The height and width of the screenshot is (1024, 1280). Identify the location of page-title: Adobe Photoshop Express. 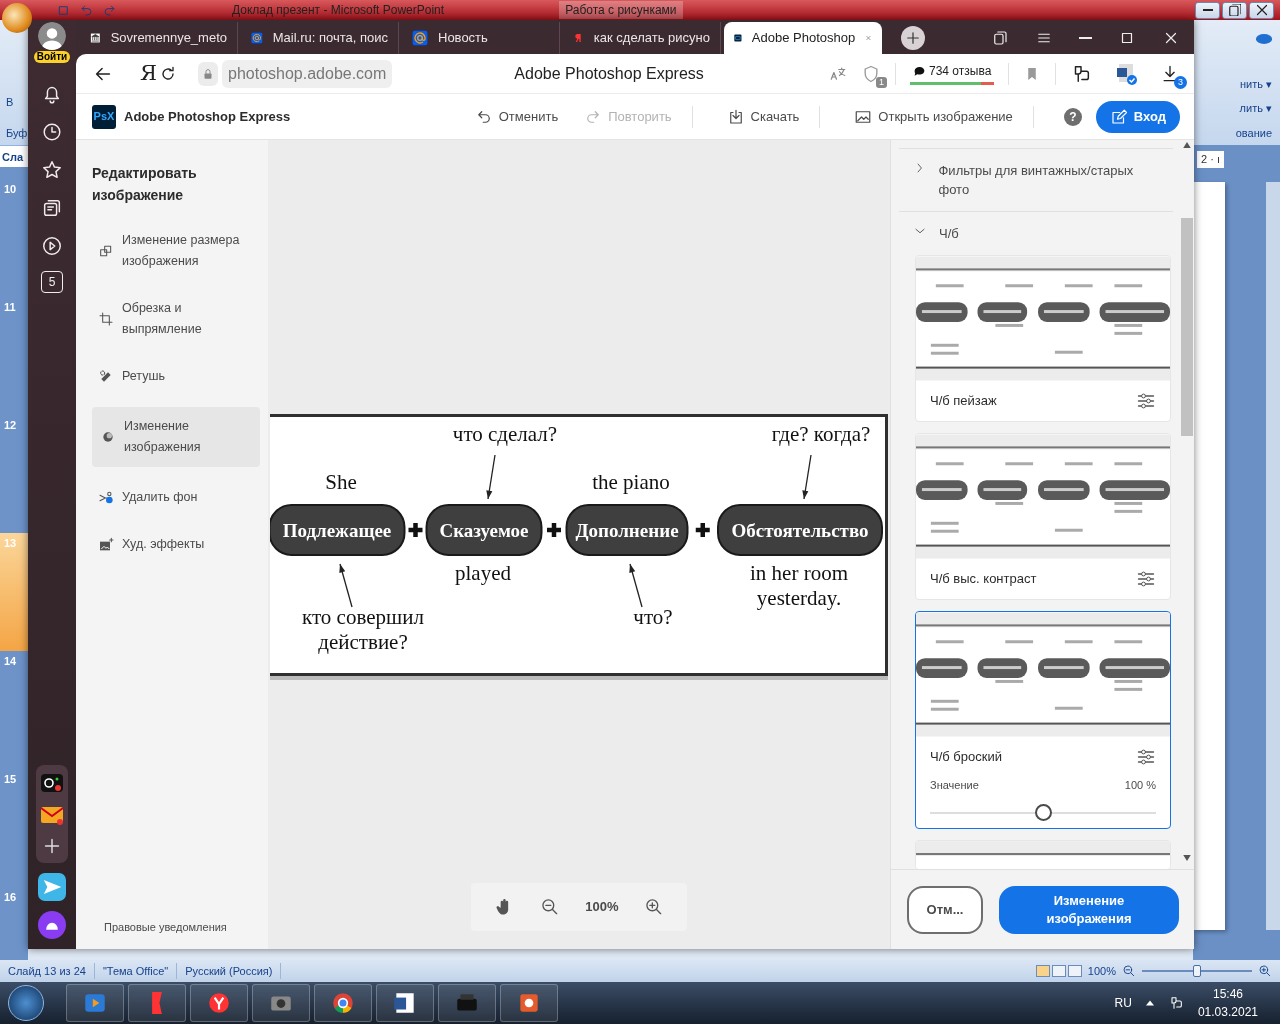
(609, 73).